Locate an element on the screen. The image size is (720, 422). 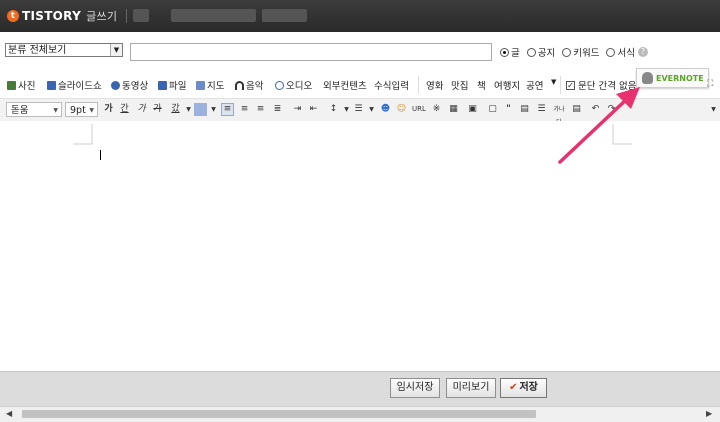
scroll-left-icon: ◀ is located at coordinates (9, 413).